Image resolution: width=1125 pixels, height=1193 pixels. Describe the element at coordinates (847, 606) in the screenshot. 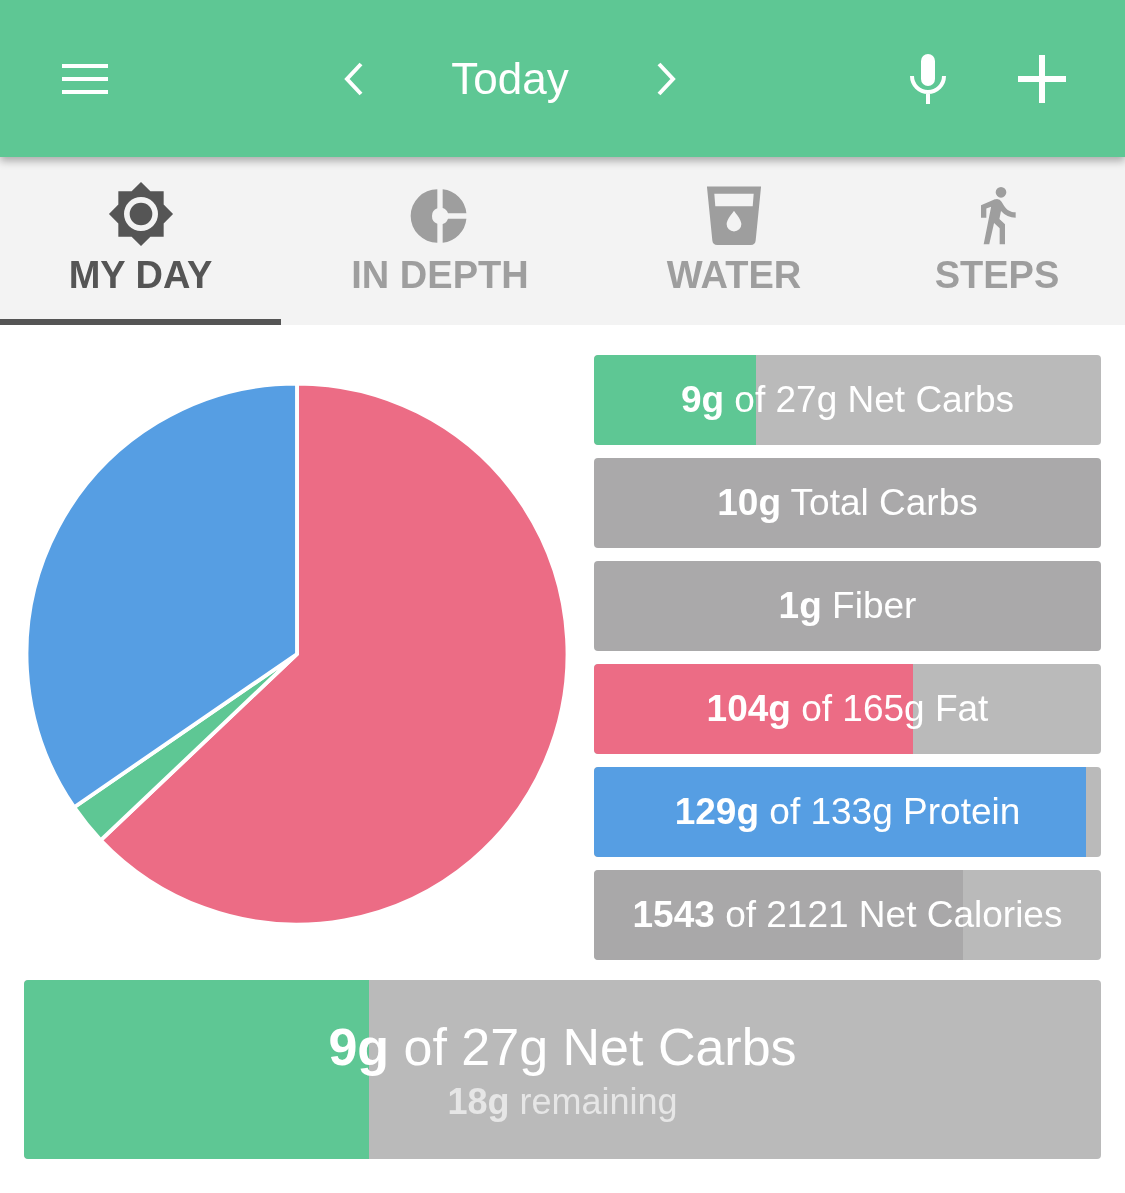

I see `nutrient-text: 1g Fiber` at that location.